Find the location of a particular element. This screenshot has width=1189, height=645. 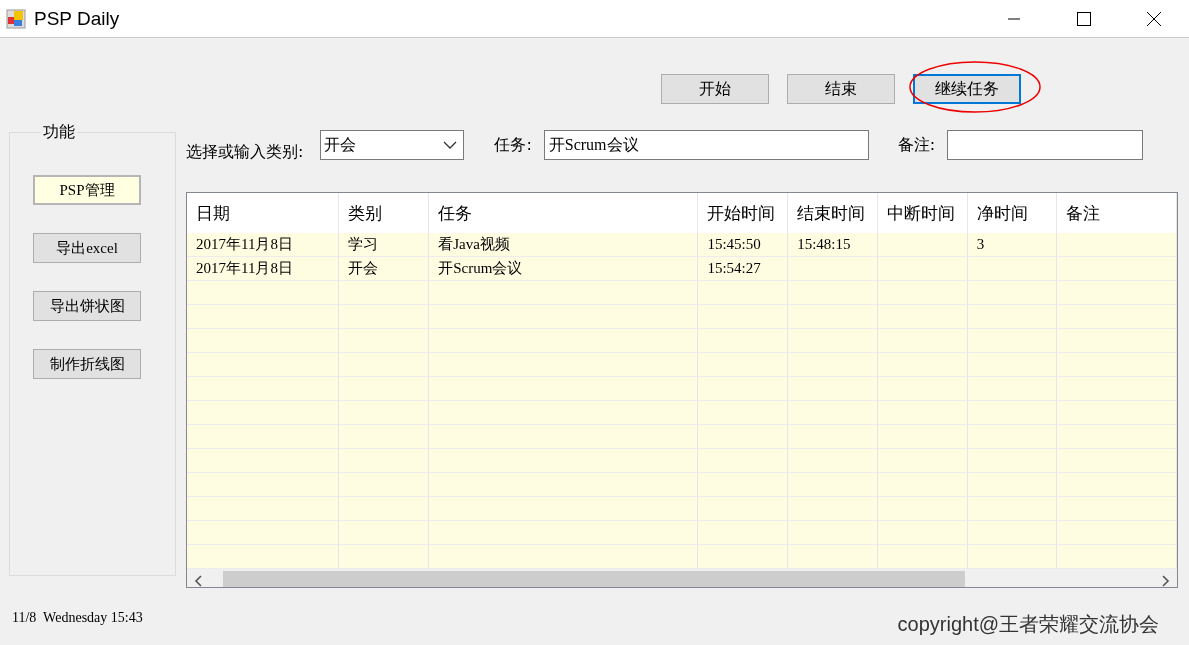

column-header: 净时间 is located at coordinates (1012, 213).